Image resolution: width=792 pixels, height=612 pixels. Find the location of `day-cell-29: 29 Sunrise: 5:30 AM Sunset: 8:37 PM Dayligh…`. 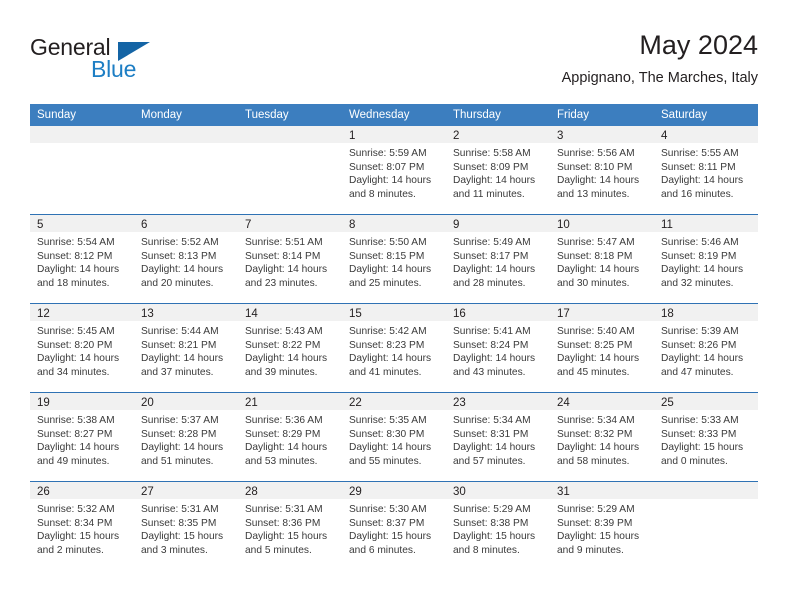

day-cell-29: 29 Sunrise: 5:30 AM Sunset: 8:37 PM Dayligh… is located at coordinates (394, 526).